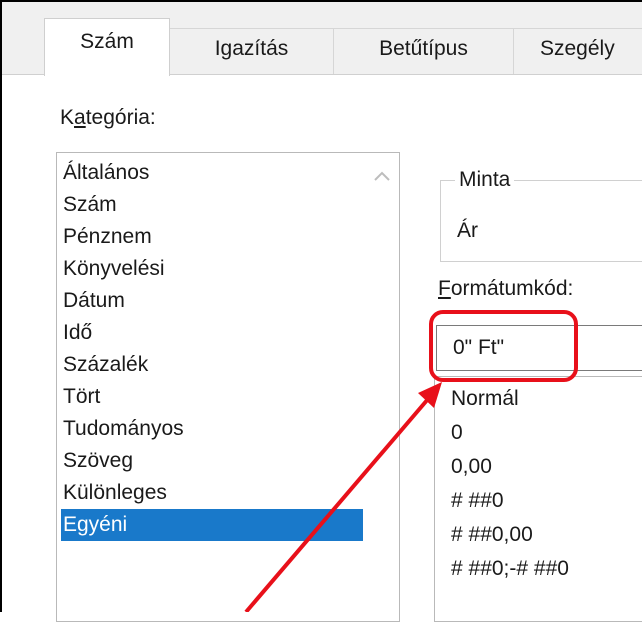 The height and width of the screenshot is (622, 642). I want to click on category-item-datum: Dátum, so click(93, 301).